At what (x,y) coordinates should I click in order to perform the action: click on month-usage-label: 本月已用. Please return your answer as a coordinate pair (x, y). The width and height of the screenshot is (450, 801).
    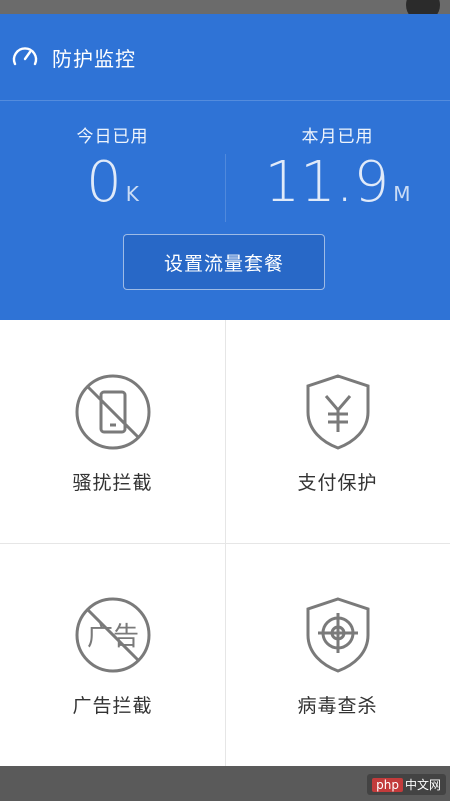
    Looking at the image, I should click on (337, 137).